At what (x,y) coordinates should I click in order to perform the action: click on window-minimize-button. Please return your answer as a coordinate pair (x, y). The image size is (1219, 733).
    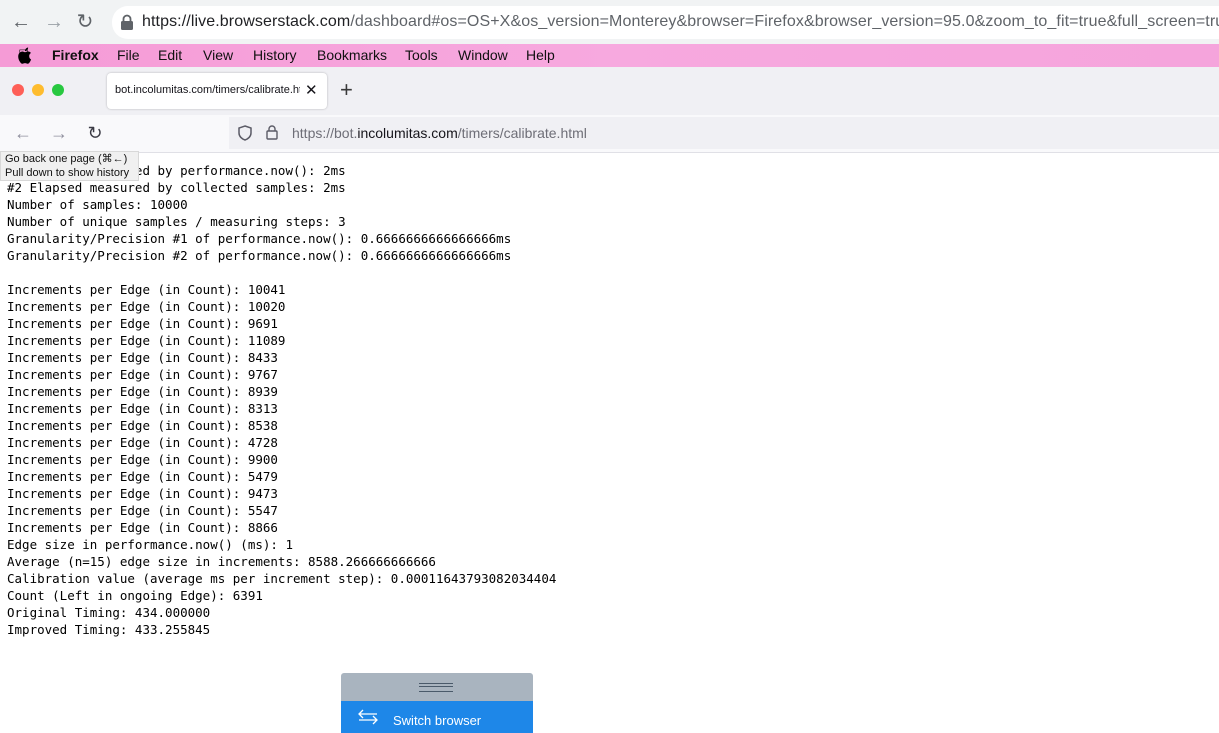
    Looking at the image, I should click on (38, 90).